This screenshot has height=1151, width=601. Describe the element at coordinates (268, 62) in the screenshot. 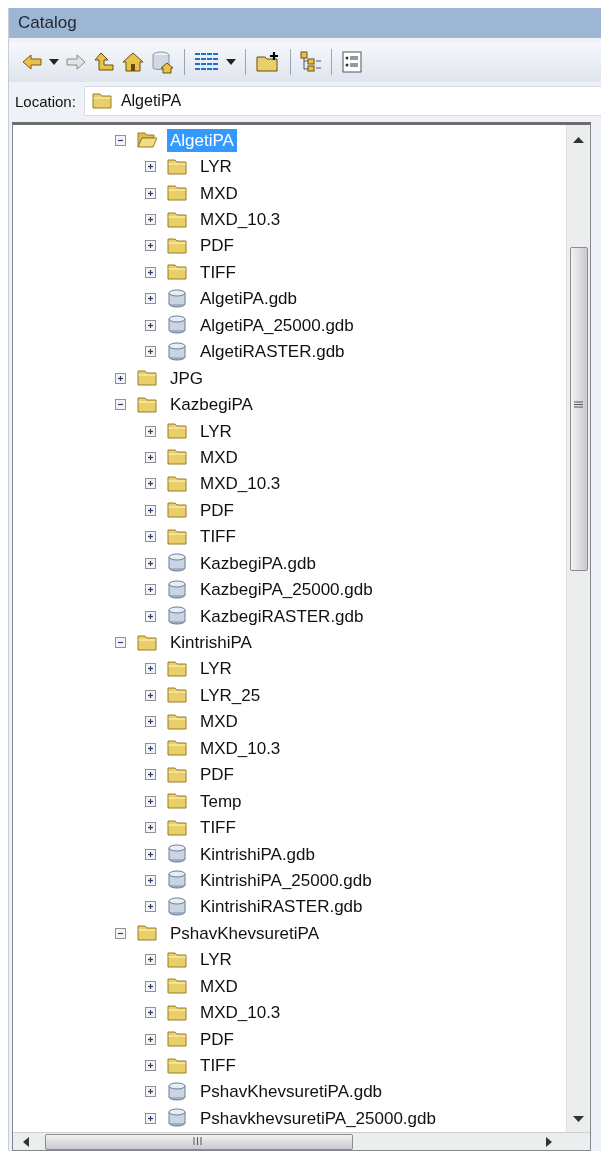

I see `add-folder-icon` at that location.